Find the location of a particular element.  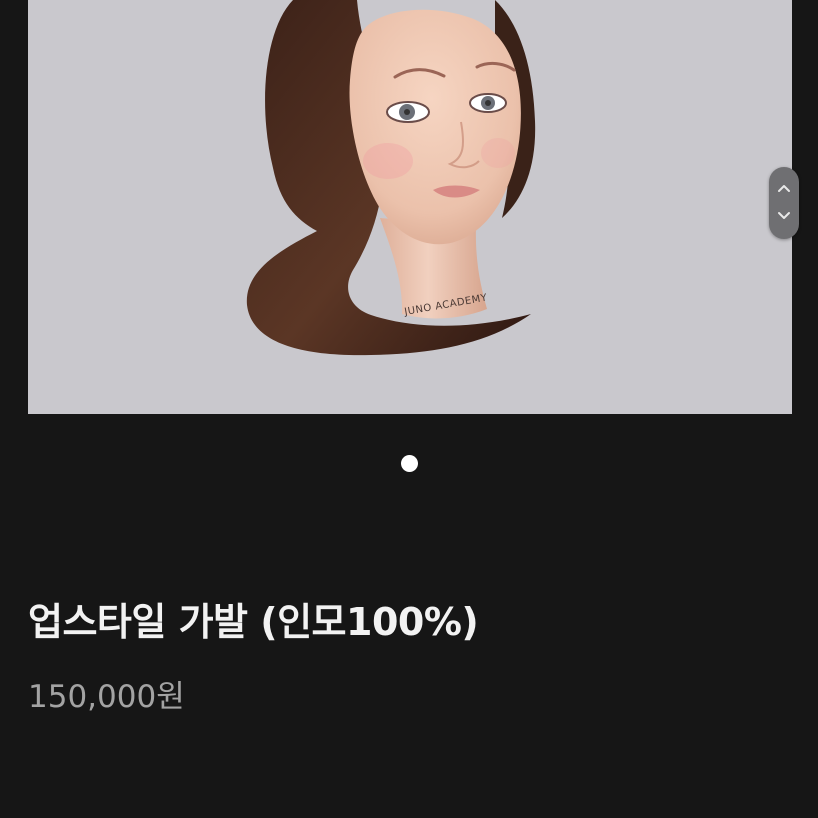

right-pupil is located at coordinates (488, 103).